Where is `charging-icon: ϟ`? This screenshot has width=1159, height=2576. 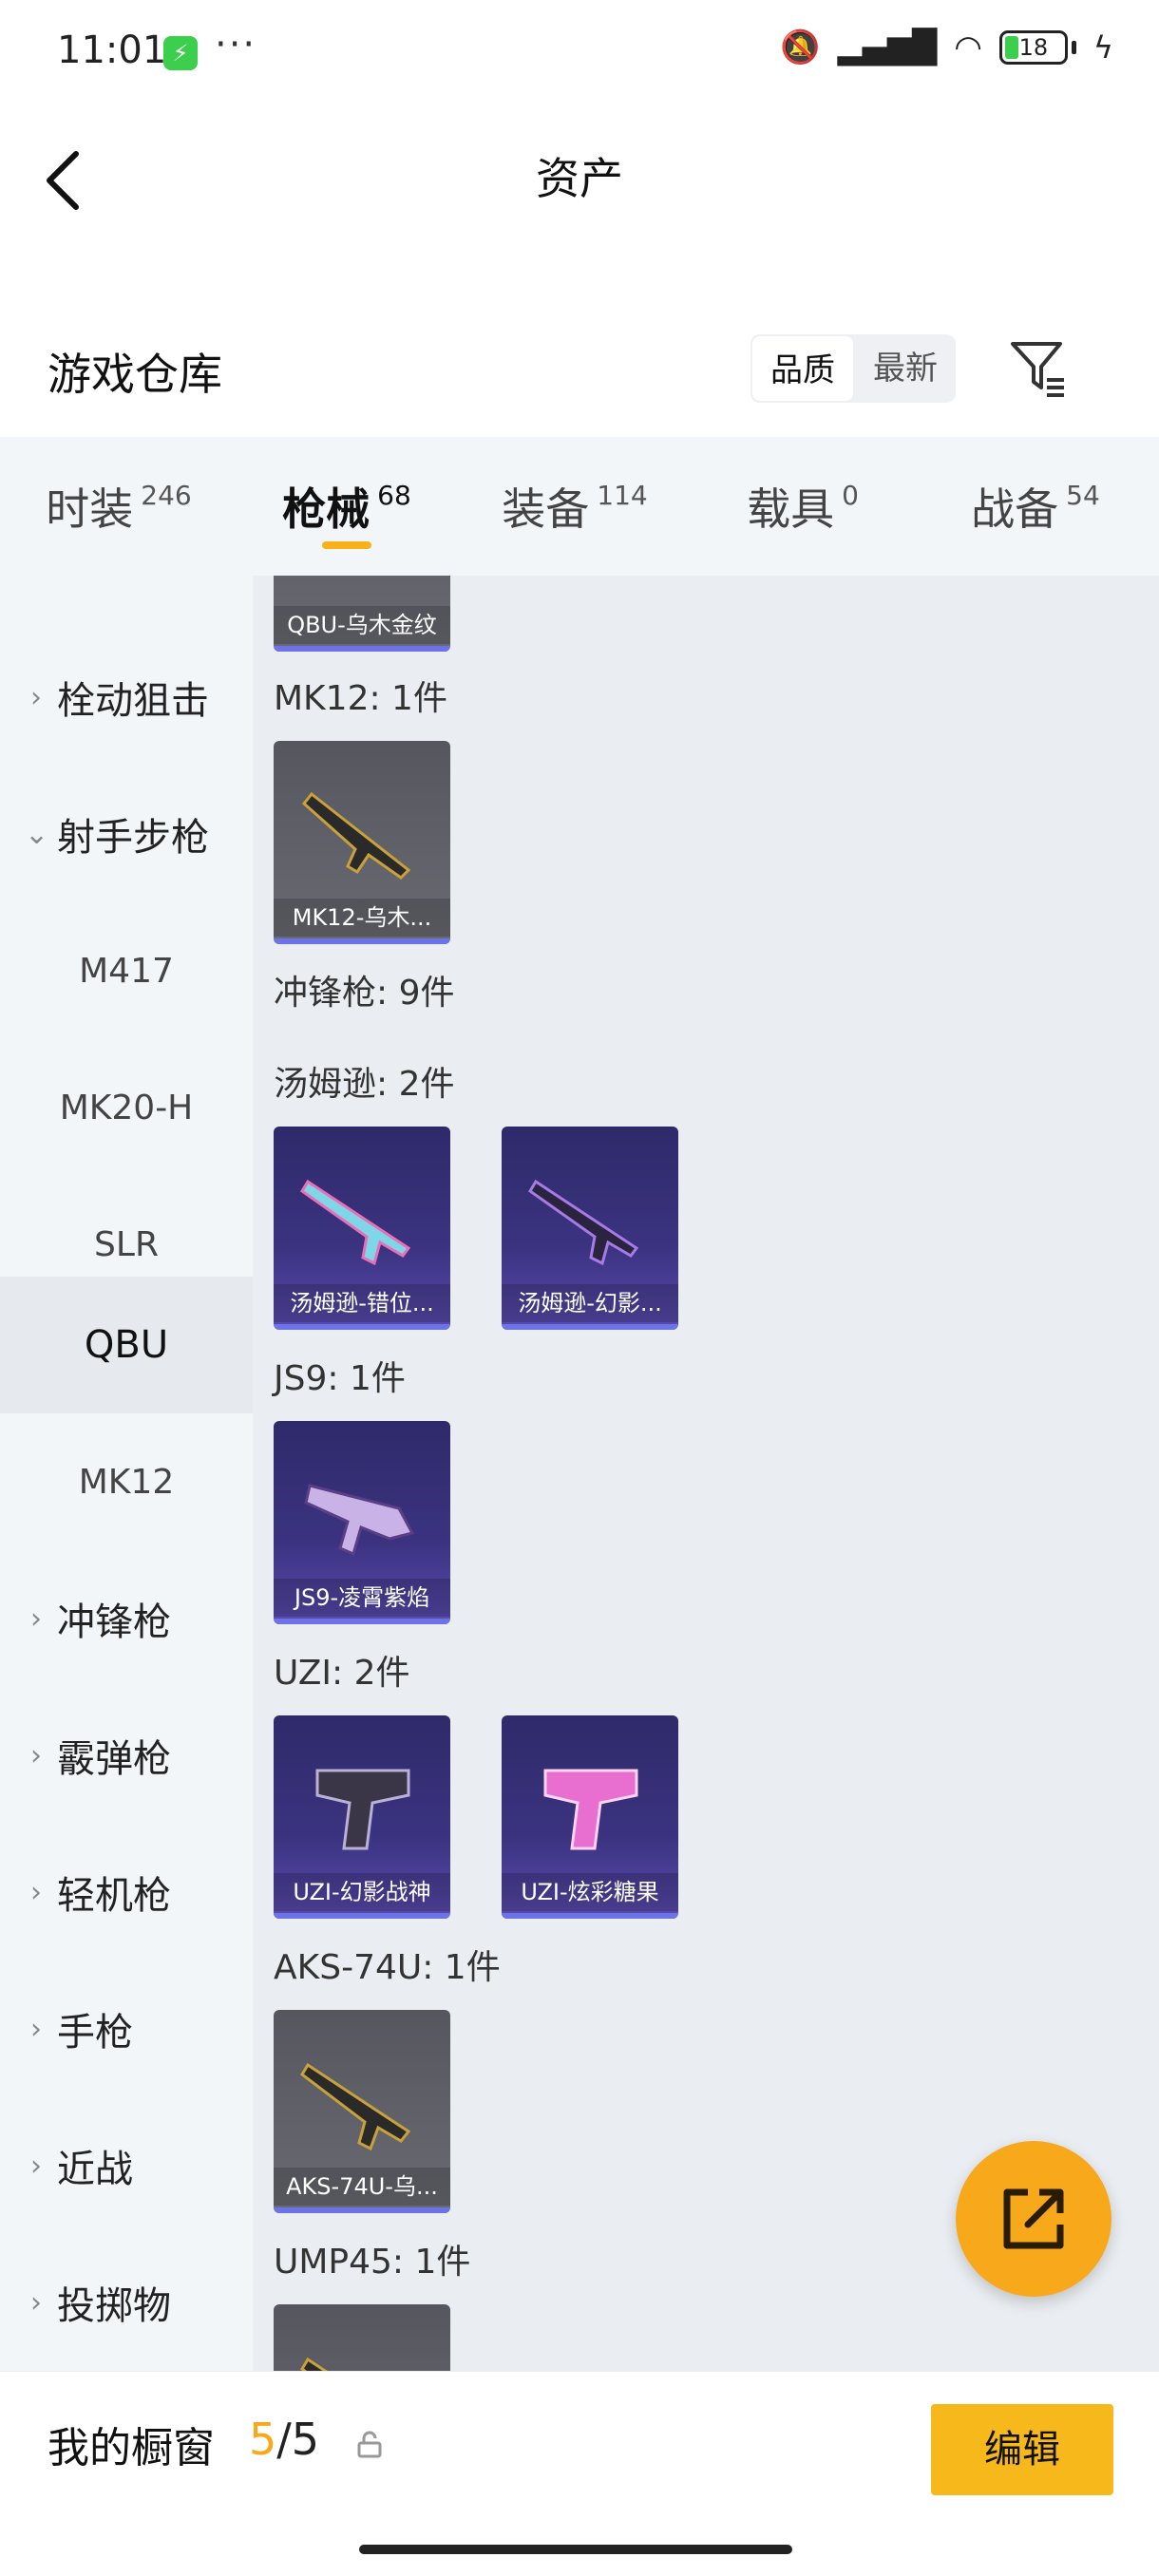
charging-icon: ϟ is located at coordinates (1102, 47).